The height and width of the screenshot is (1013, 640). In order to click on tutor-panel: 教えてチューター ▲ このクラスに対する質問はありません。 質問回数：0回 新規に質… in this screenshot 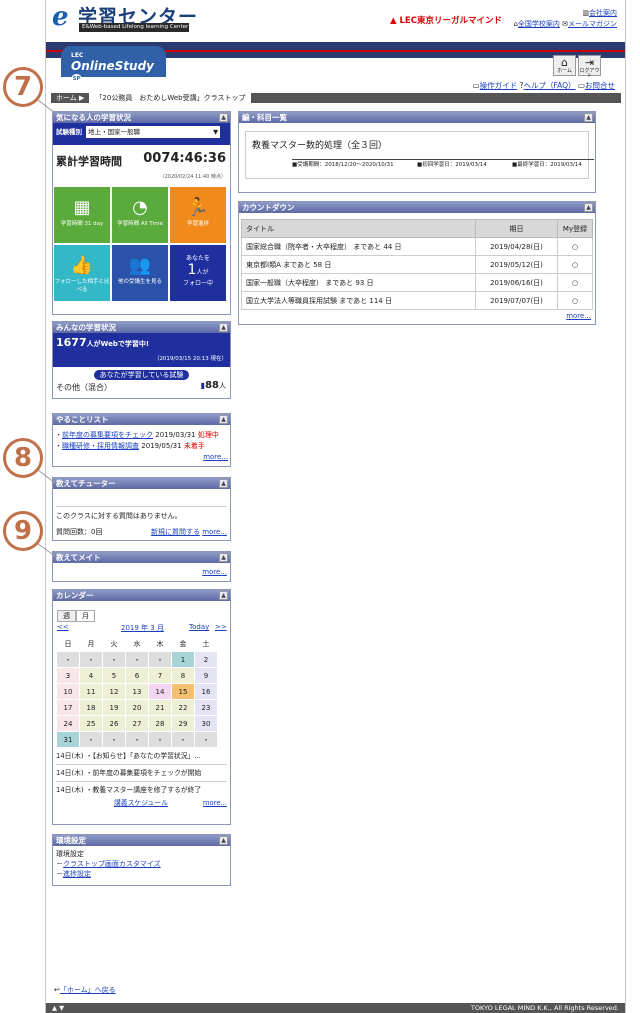, I will do `click(141, 509)`.